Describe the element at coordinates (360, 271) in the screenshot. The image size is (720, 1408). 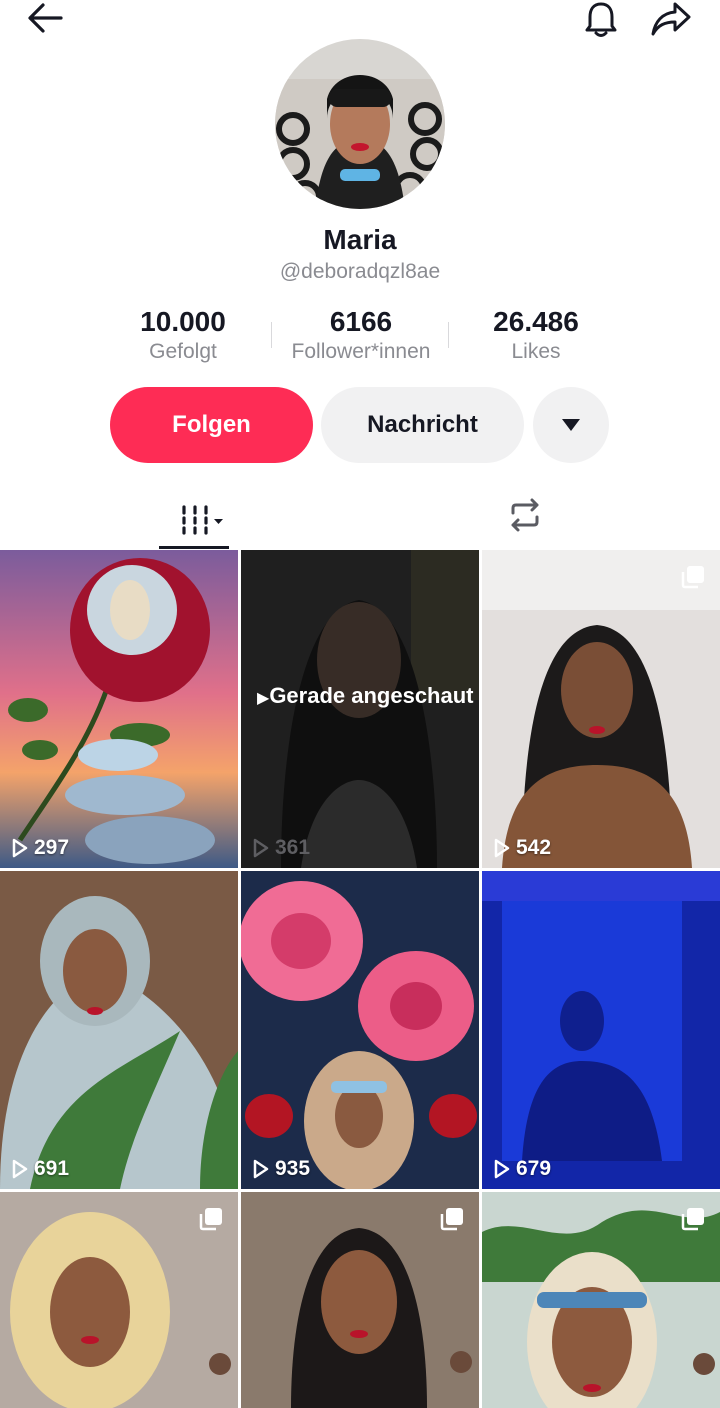
I see `profile-handle: @deboradqzl8ae` at that location.